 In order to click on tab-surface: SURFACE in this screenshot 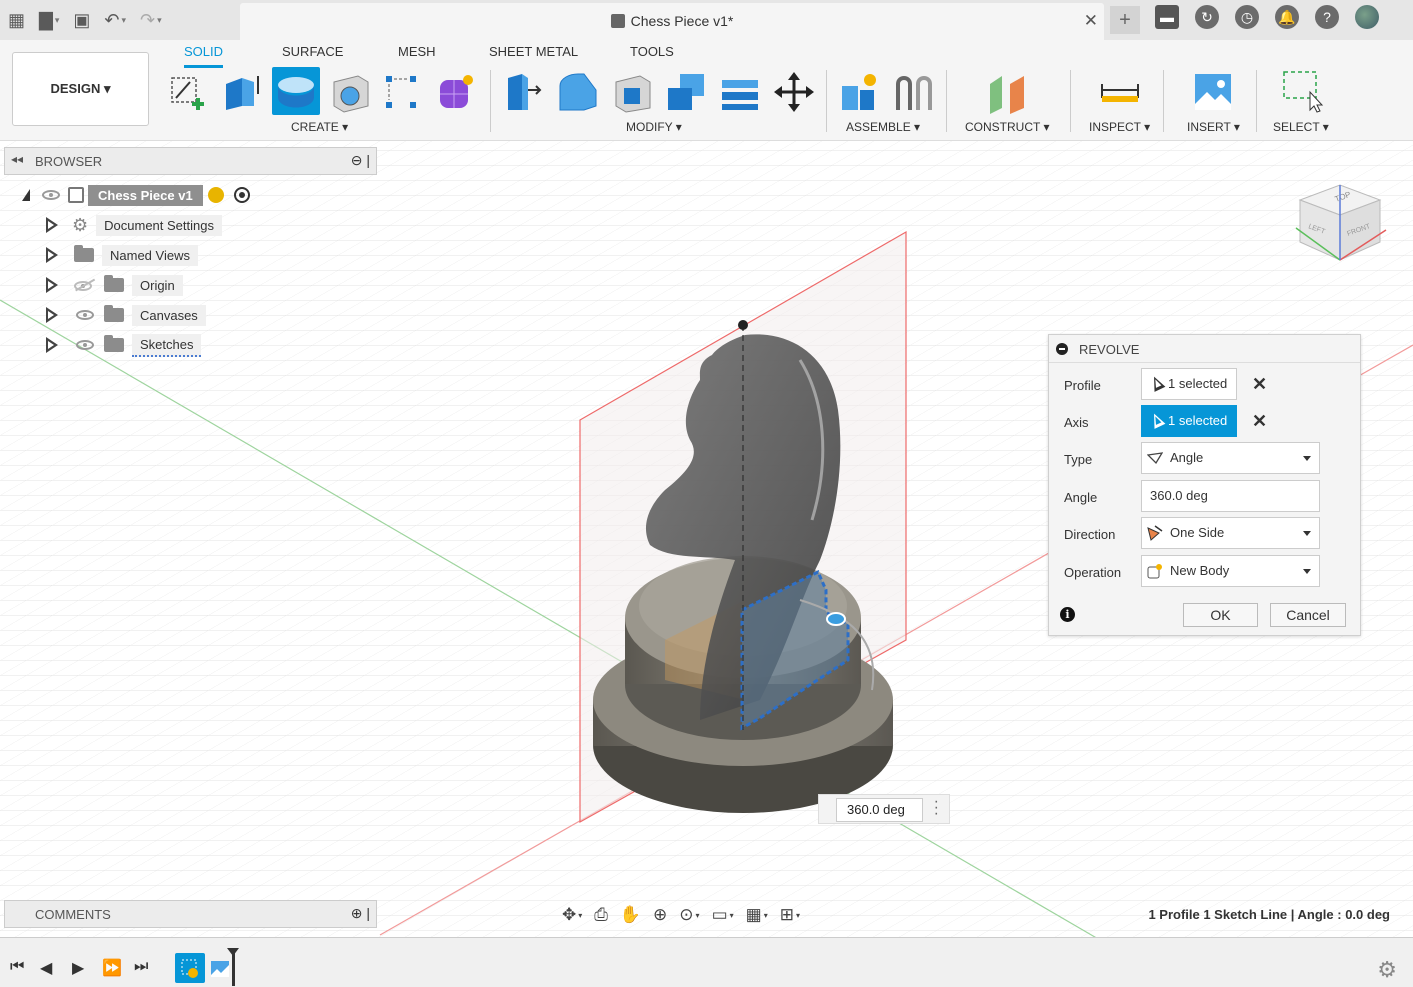, I will do `click(312, 51)`.